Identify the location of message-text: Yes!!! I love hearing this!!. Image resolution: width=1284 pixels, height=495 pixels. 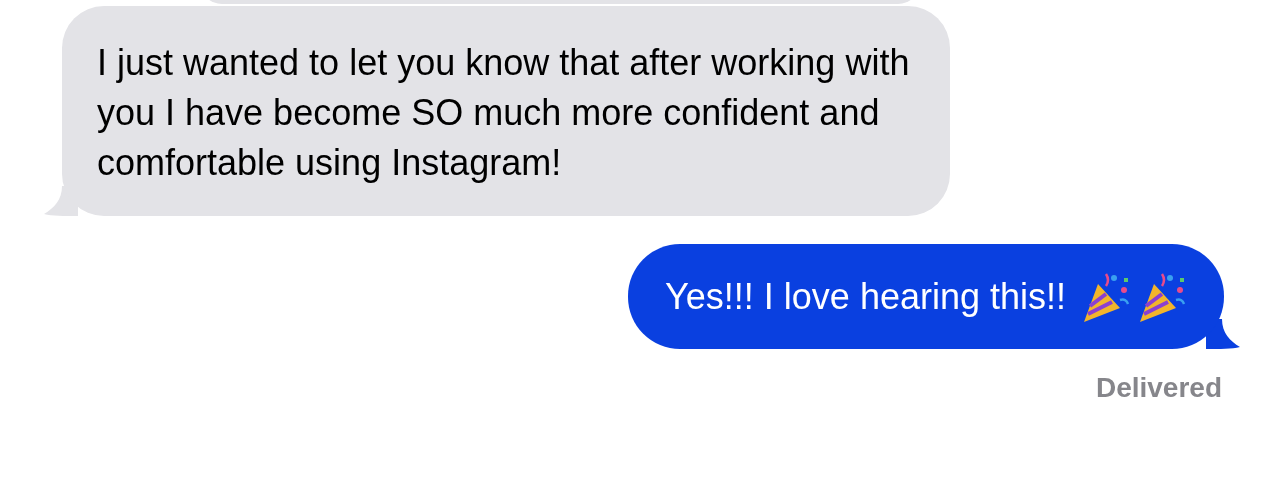
(865, 296).